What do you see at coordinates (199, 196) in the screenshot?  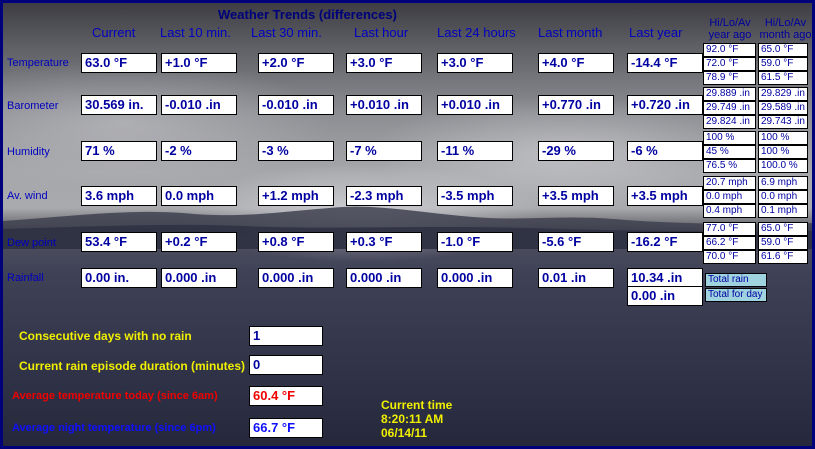 I see `av-wind-last-10-min-value: 0.0 mph` at bounding box center [199, 196].